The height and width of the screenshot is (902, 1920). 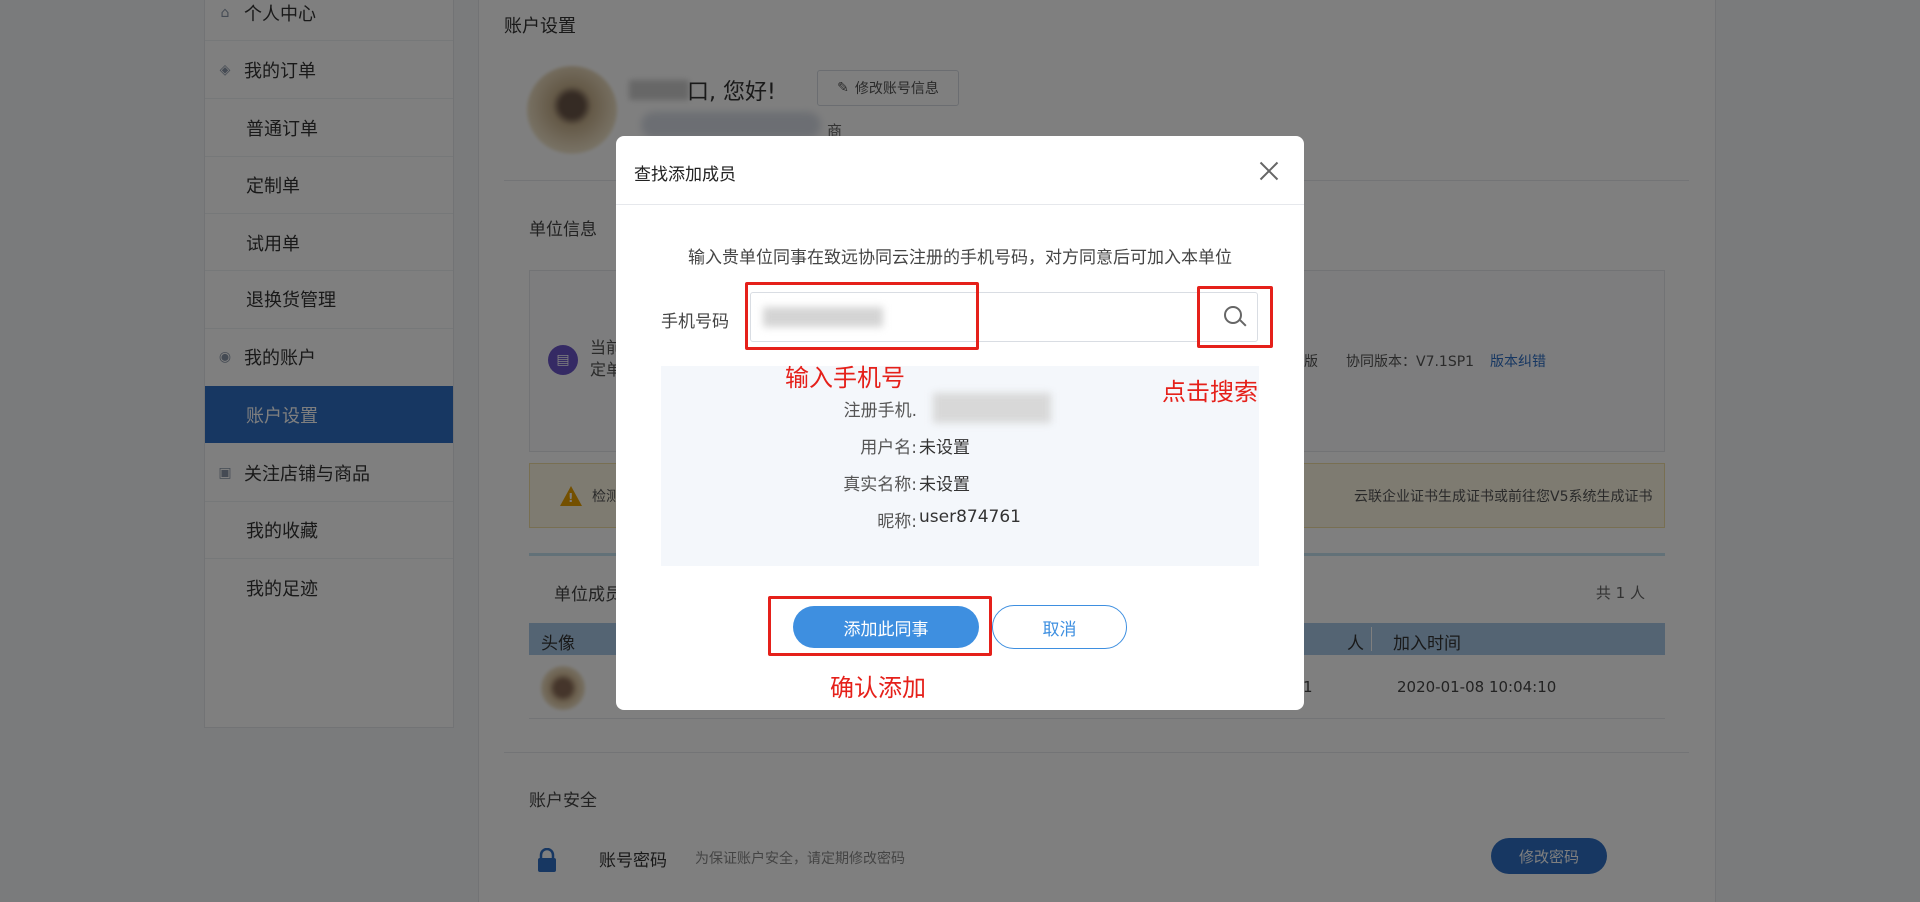 I want to click on annotation-phone-box, so click(x=862, y=316).